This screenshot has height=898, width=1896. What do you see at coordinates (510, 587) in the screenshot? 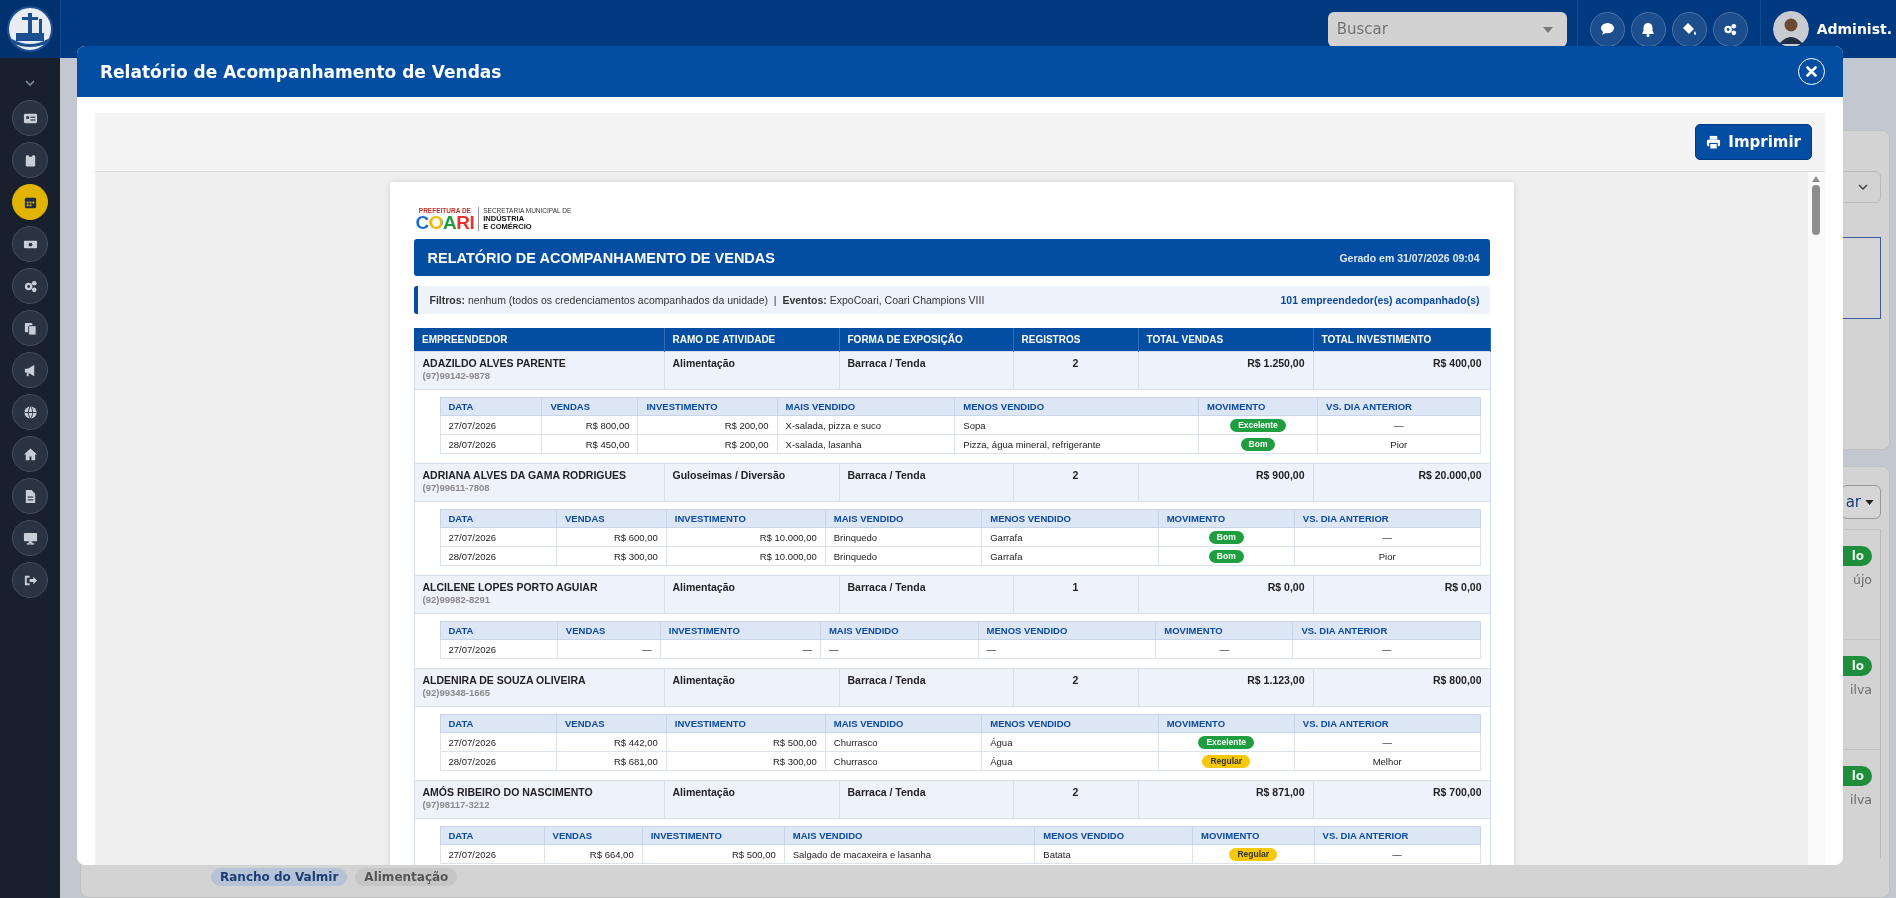
I see `entrepreneur-name: ALCILENE LOPES PORTO AGUIAR` at bounding box center [510, 587].